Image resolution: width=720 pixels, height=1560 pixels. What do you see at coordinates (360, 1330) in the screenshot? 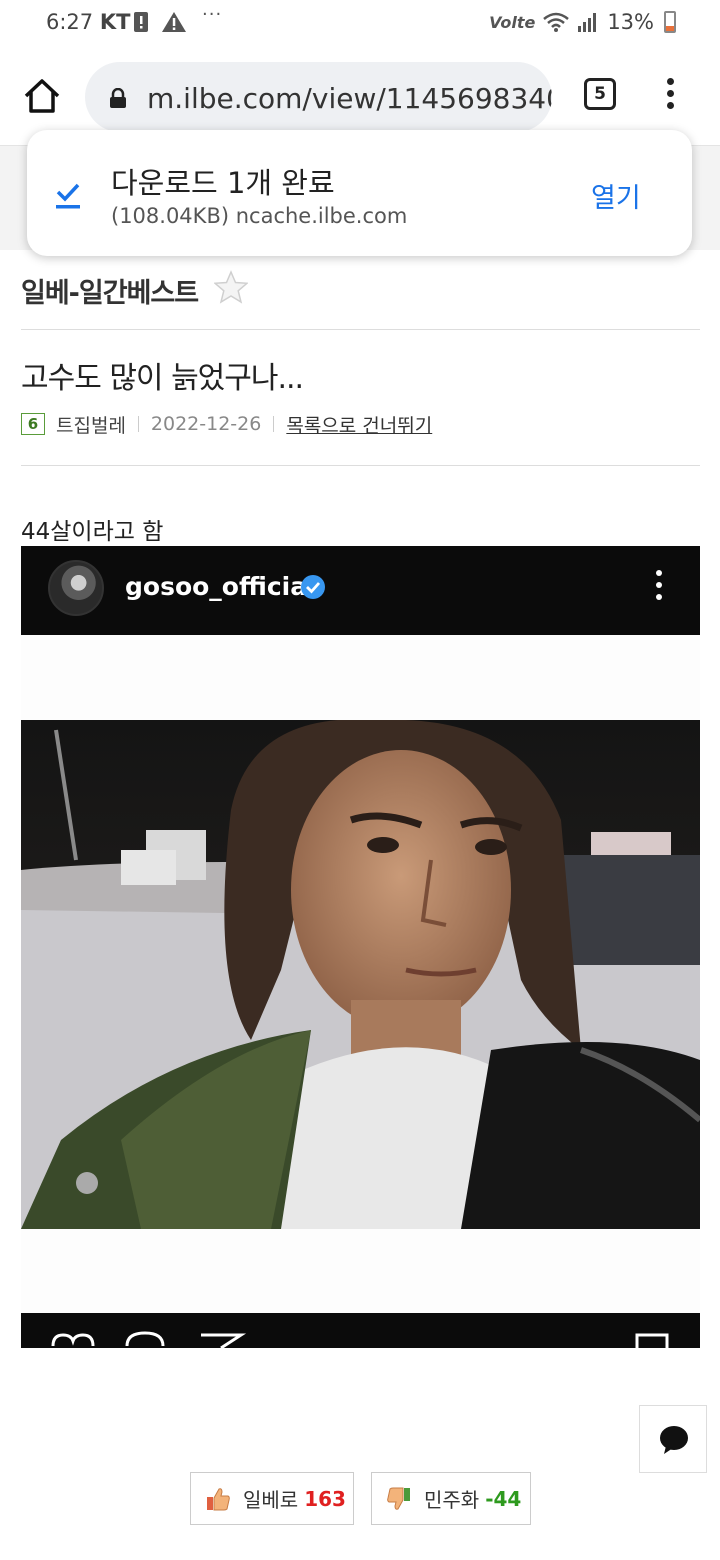
I see `instagram-action-bar` at bounding box center [360, 1330].